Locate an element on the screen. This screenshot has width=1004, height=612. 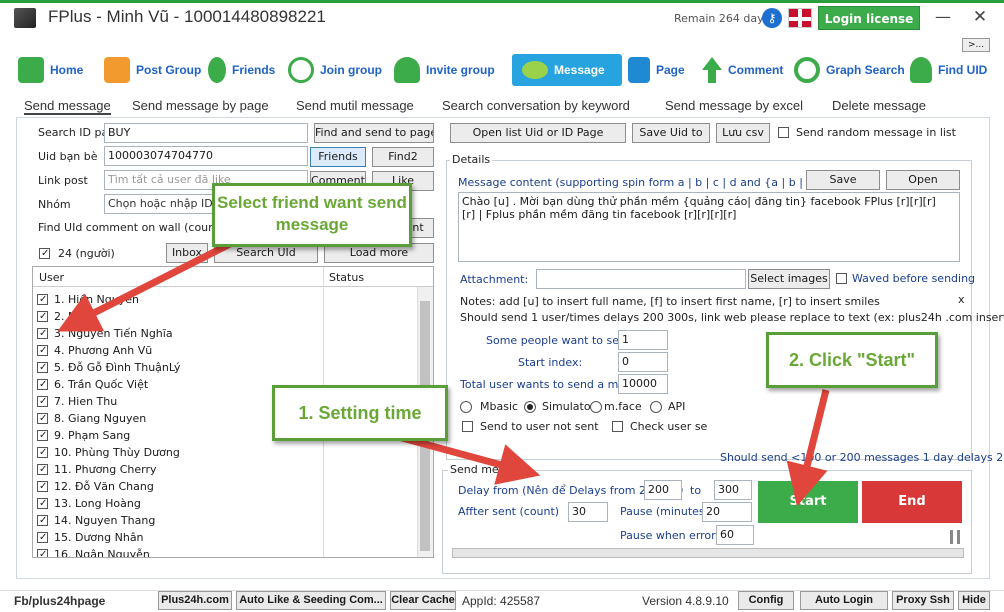
list-item: 16. Ngân Nguyễn is located at coordinates (227, 551).